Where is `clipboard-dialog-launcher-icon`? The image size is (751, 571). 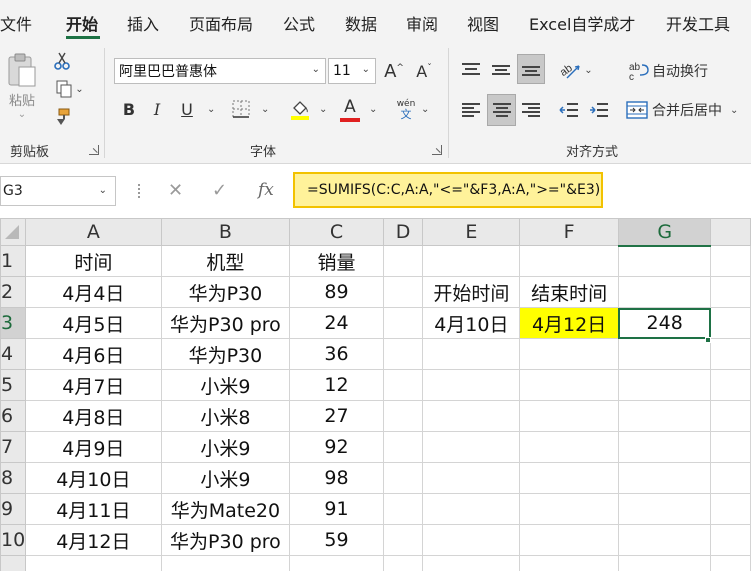 clipboard-dialog-launcher-icon is located at coordinates (94, 150).